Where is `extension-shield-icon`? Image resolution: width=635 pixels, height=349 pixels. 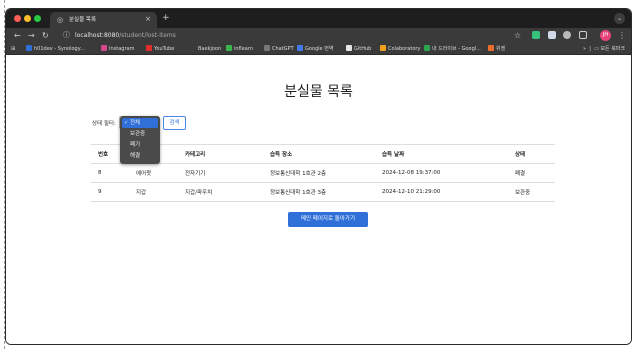 extension-shield-icon is located at coordinates (536, 35).